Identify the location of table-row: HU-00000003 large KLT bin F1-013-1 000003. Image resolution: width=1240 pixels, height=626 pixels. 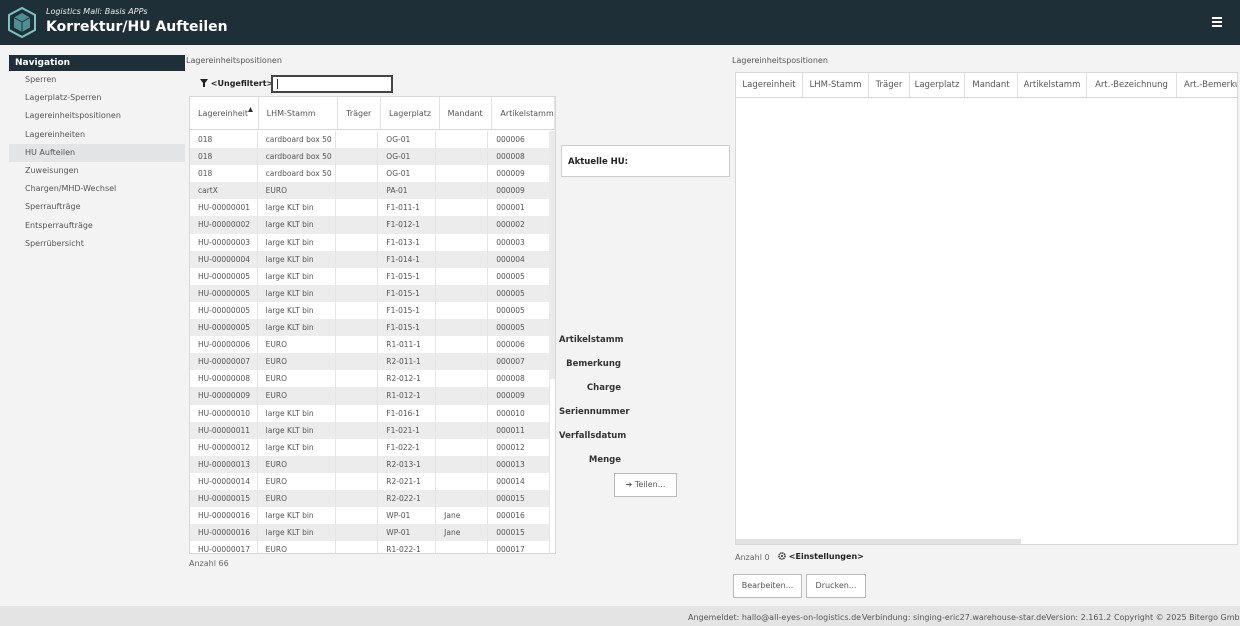
(370, 242).